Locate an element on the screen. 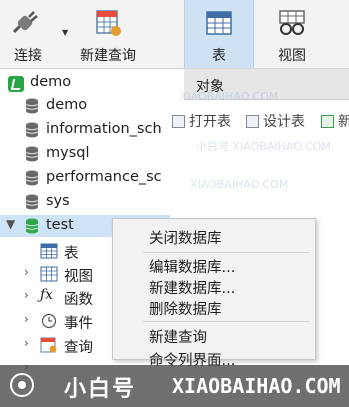 The height and width of the screenshot is (407, 349). mysql-connection-icon is located at coordinates (16, 84).